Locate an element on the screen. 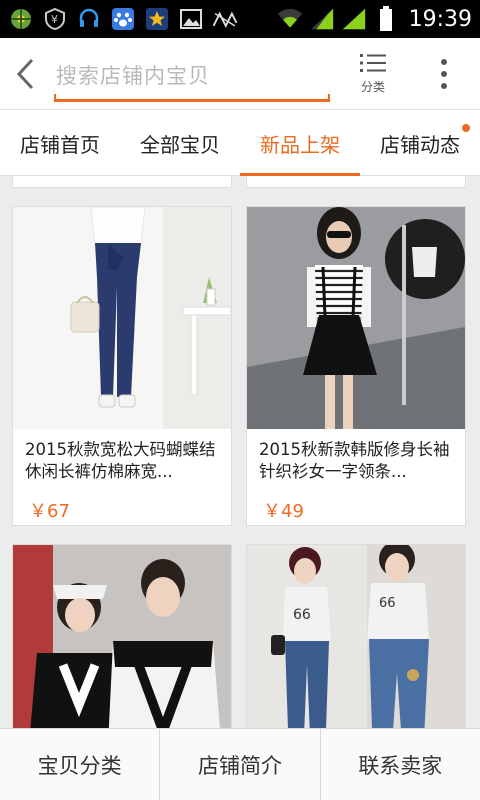  search-underline is located at coordinates (192, 98).